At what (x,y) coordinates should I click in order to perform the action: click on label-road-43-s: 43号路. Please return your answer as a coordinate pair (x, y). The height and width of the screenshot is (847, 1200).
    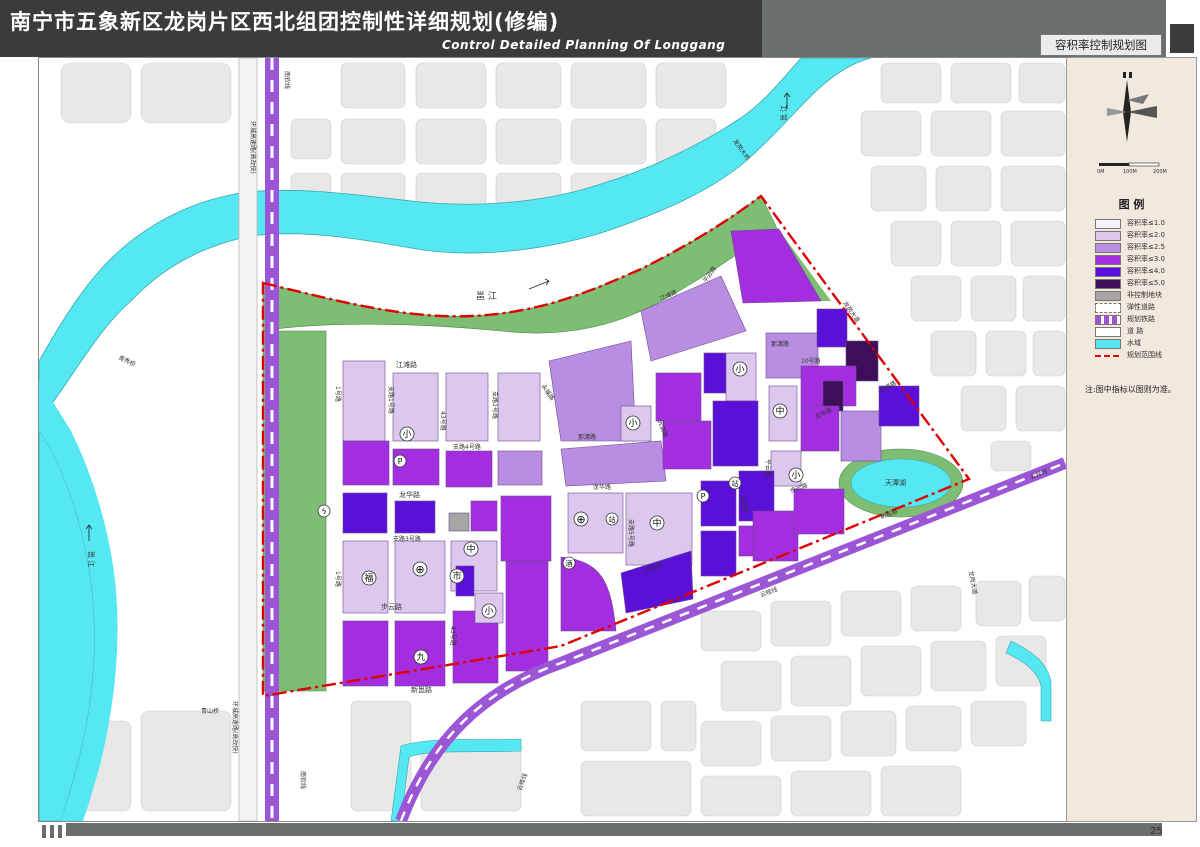
    Looking at the image, I should click on (453, 636).